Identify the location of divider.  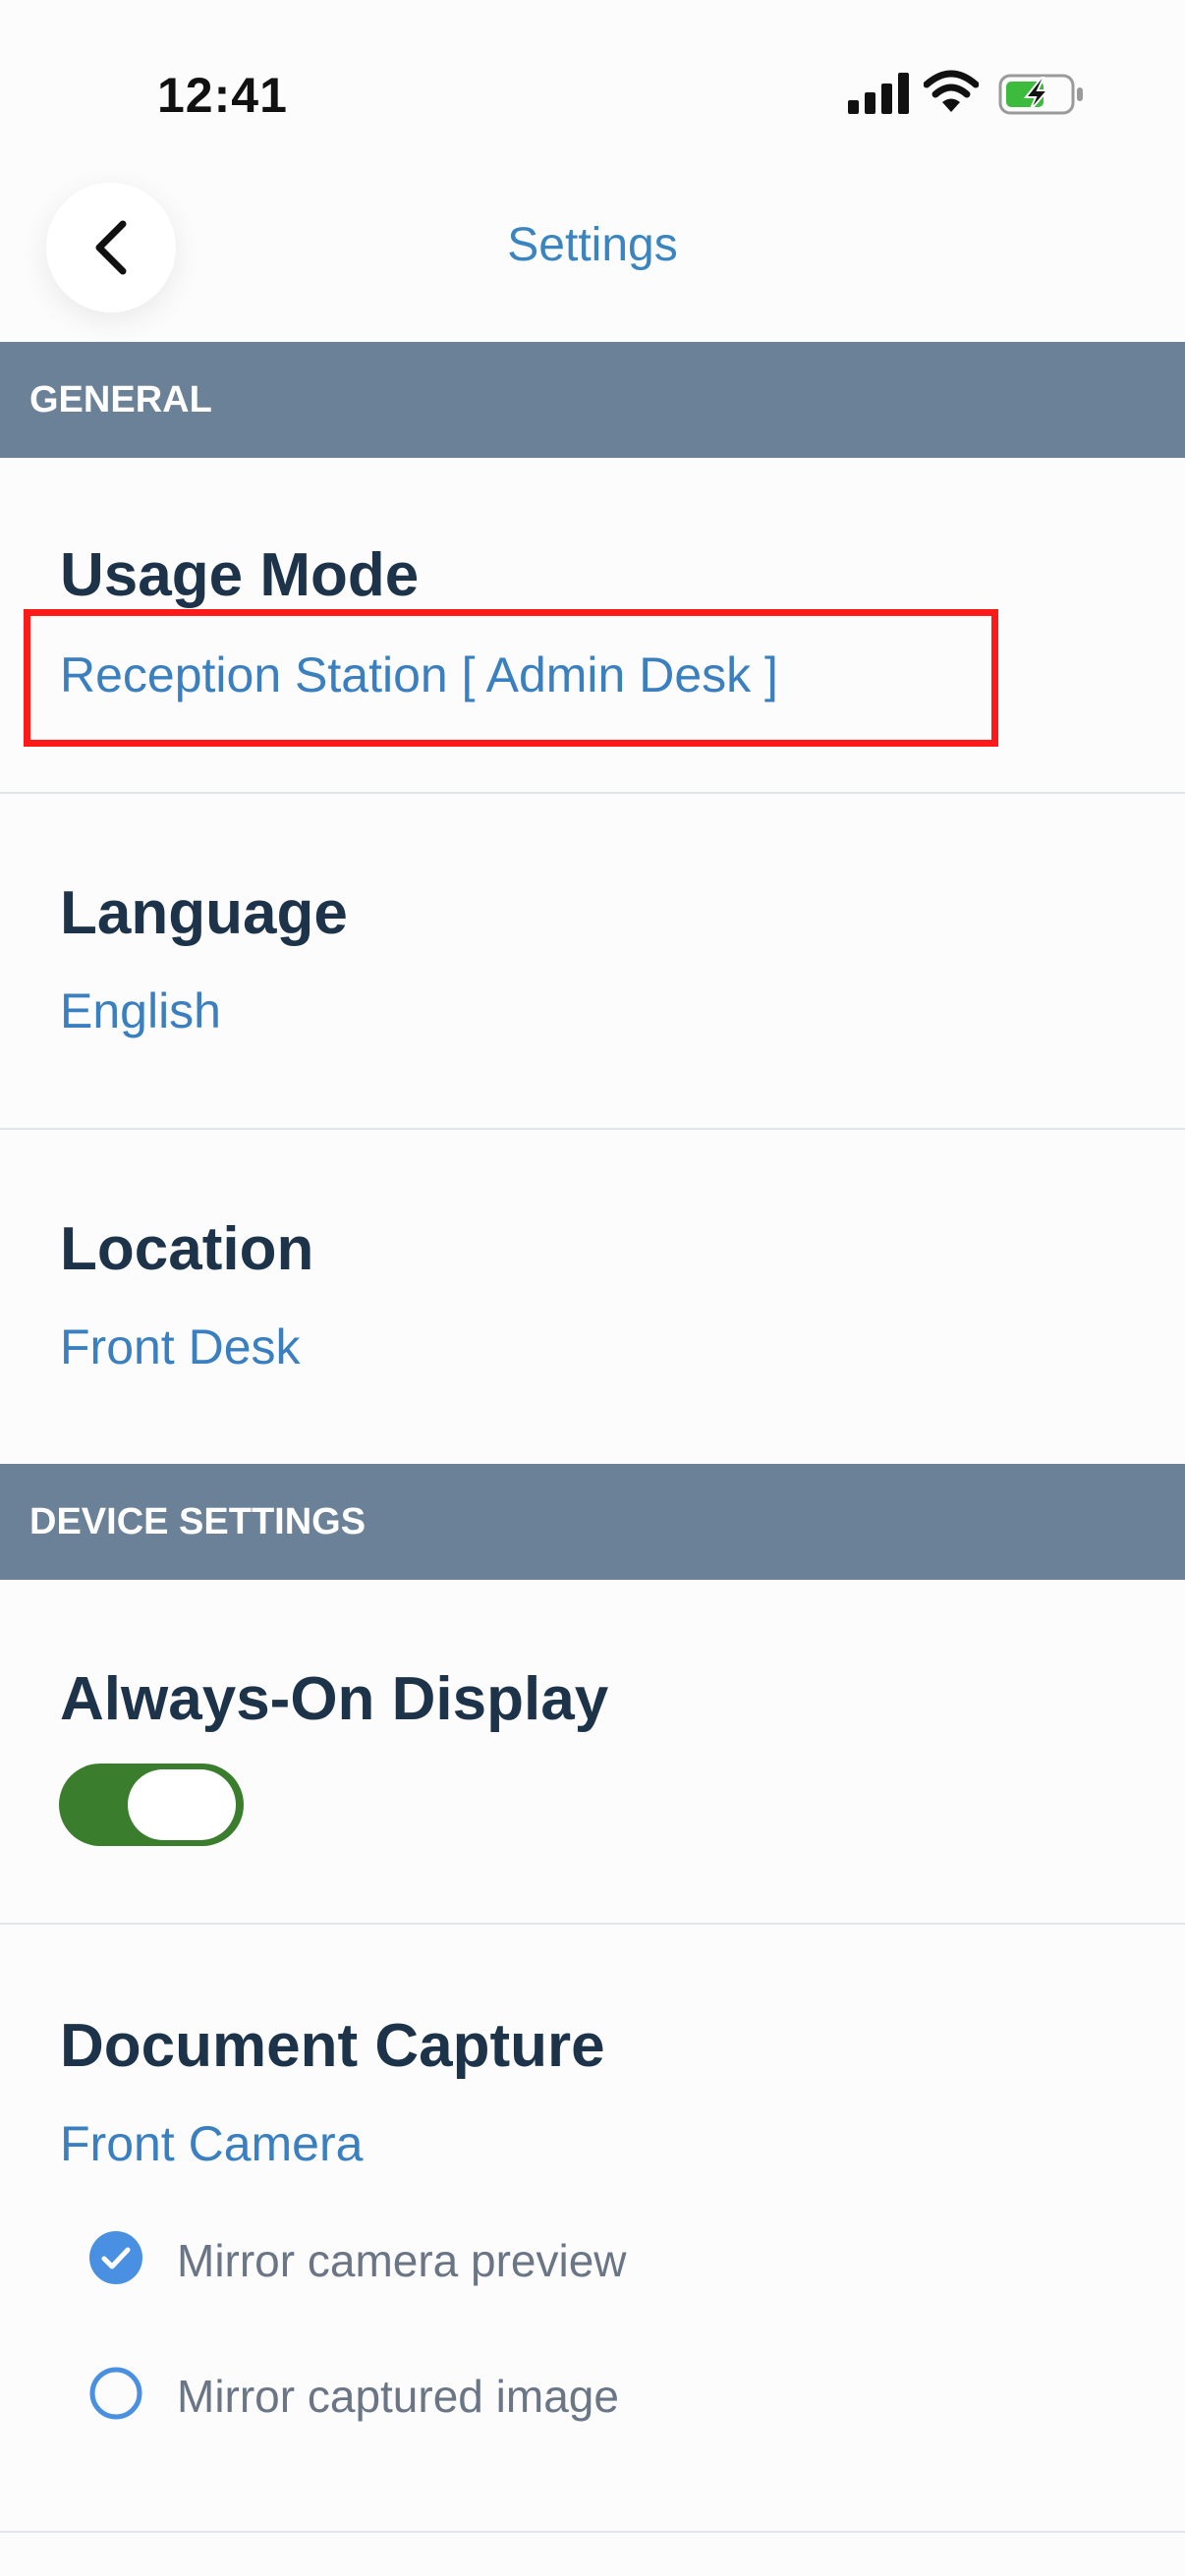
(592, 2532).